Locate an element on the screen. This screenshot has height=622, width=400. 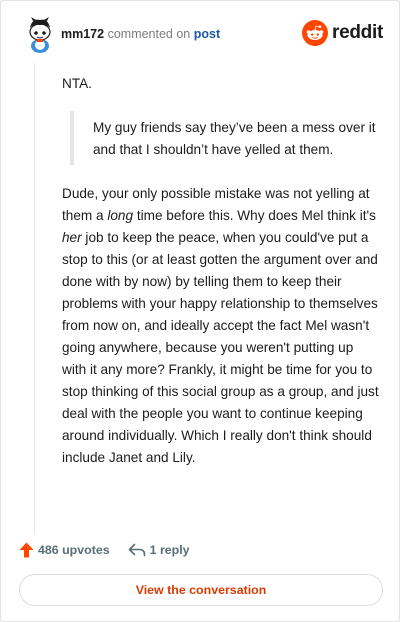
avatar is located at coordinates (40, 34).